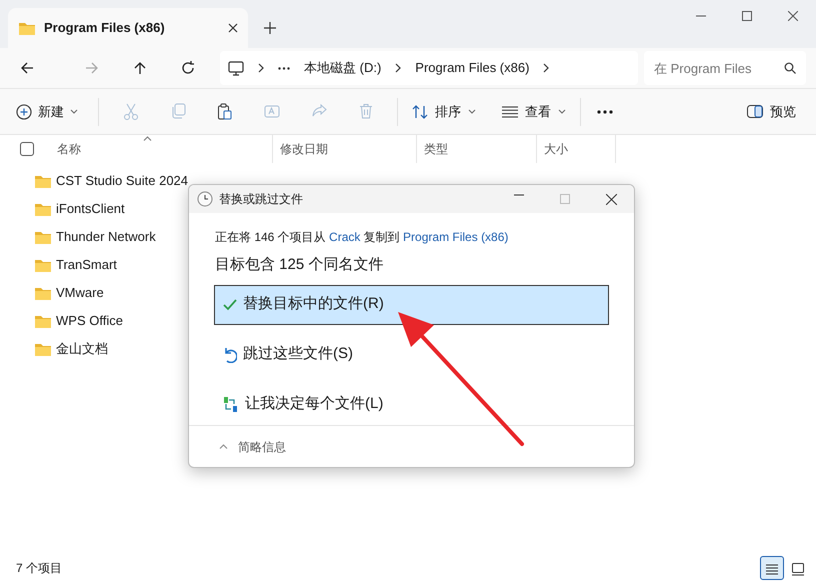 The width and height of the screenshot is (816, 583). Describe the element at coordinates (411, 304) in the screenshot. I see `choice-option: 替换目标中的文件(R)` at that location.